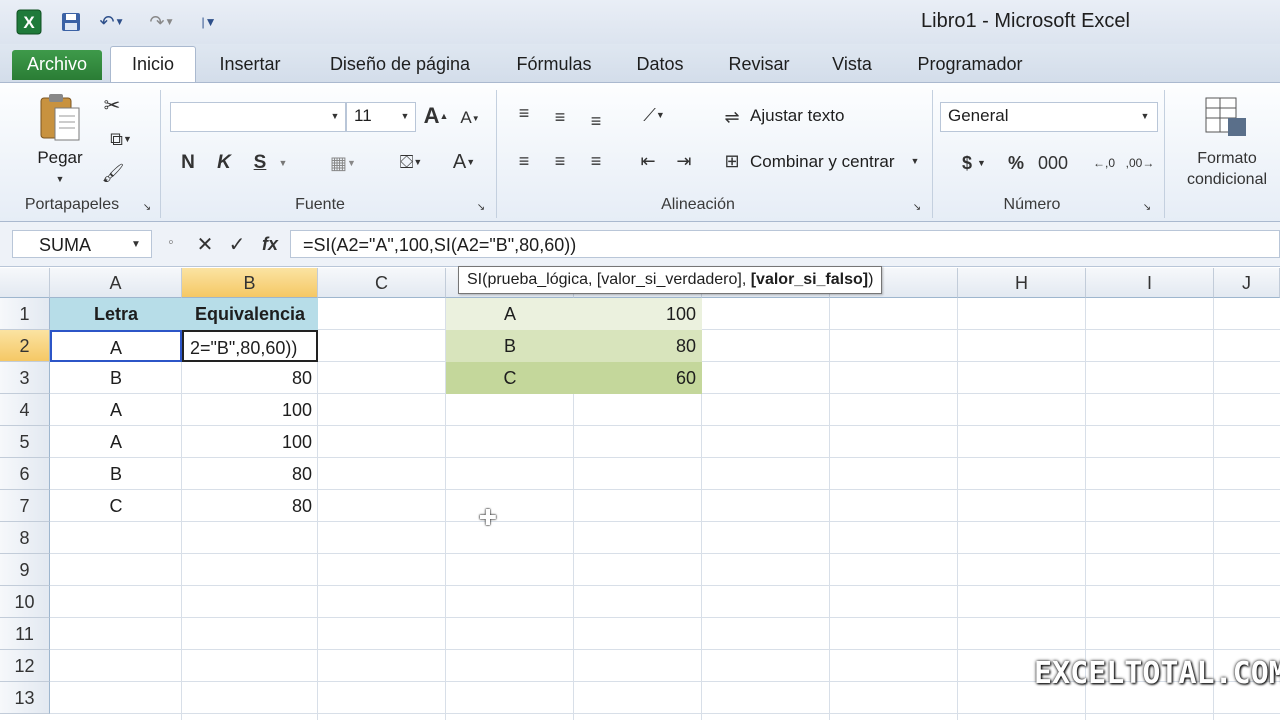  Describe the element at coordinates (382, 283) in the screenshot. I see `column-header-c: C` at that location.